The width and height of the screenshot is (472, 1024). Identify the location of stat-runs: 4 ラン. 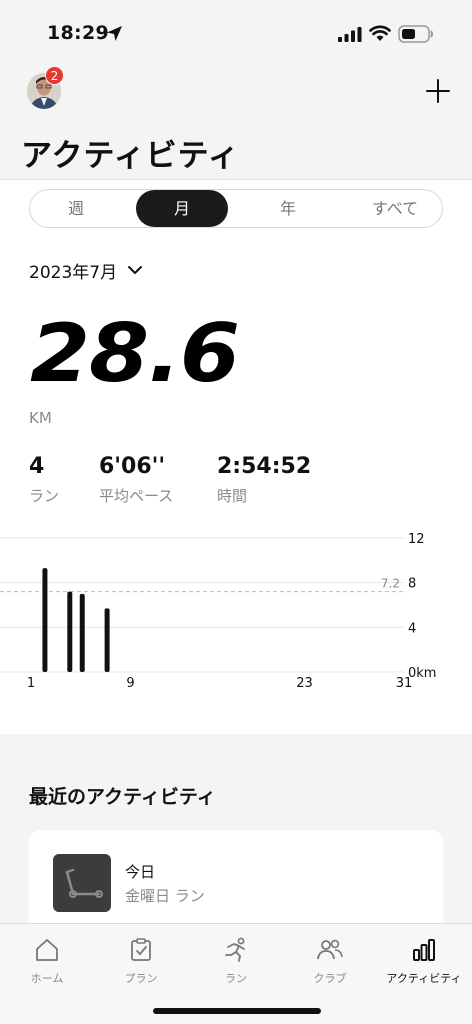
(44, 479).